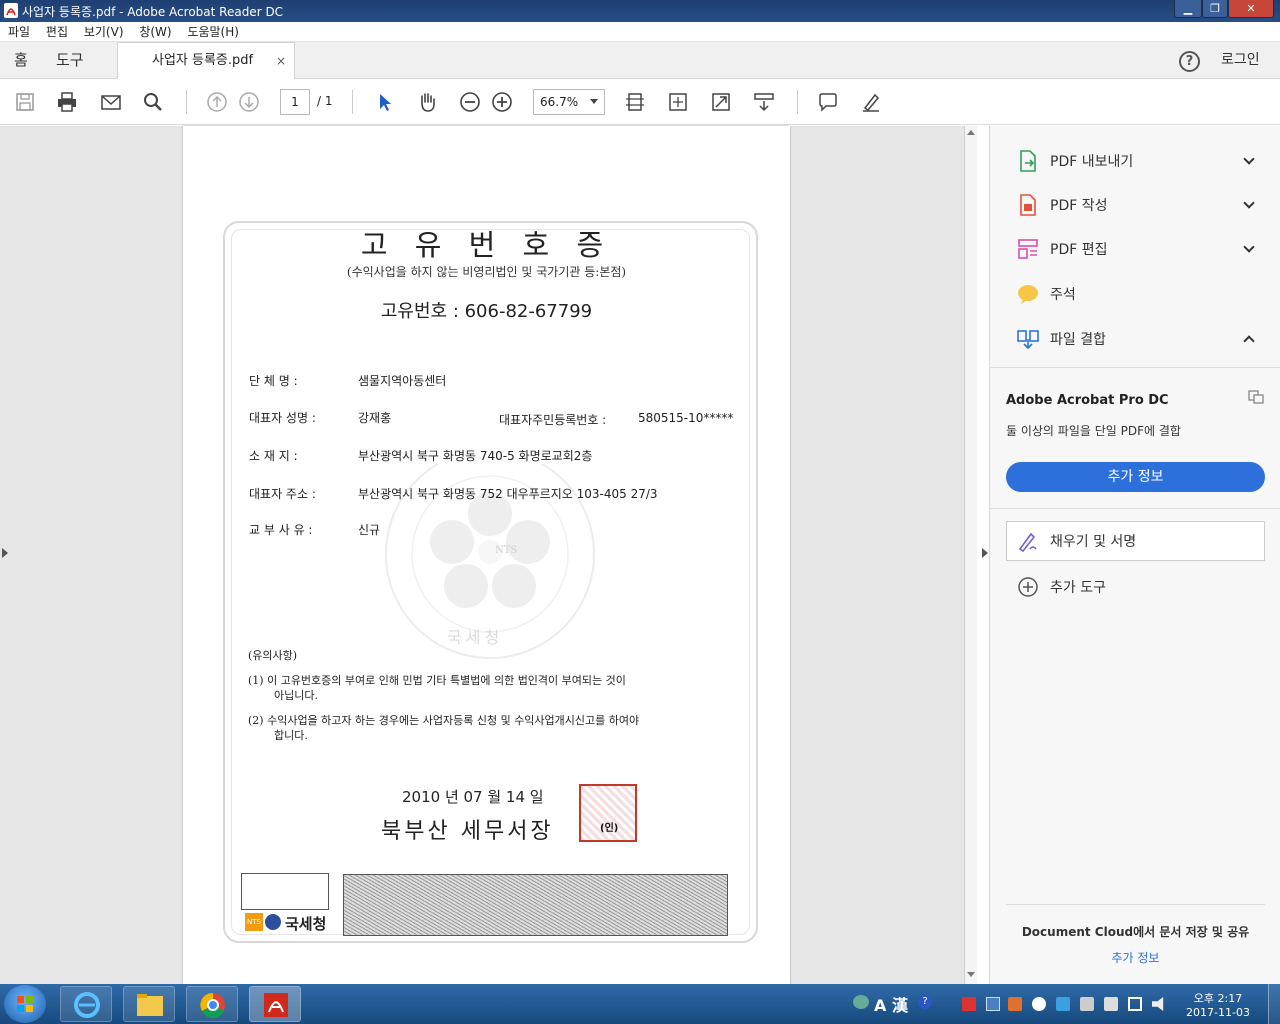 This screenshot has height=1024, width=1280. What do you see at coordinates (67, 102) in the screenshot?
I see `print-icon` at bounding box center [67, 102].